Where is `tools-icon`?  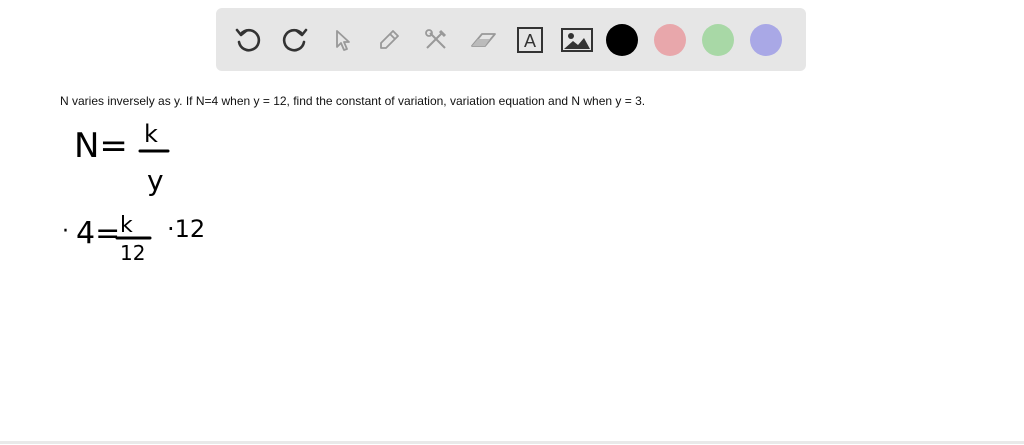 tools-icon is located at coordinates (436, 40).